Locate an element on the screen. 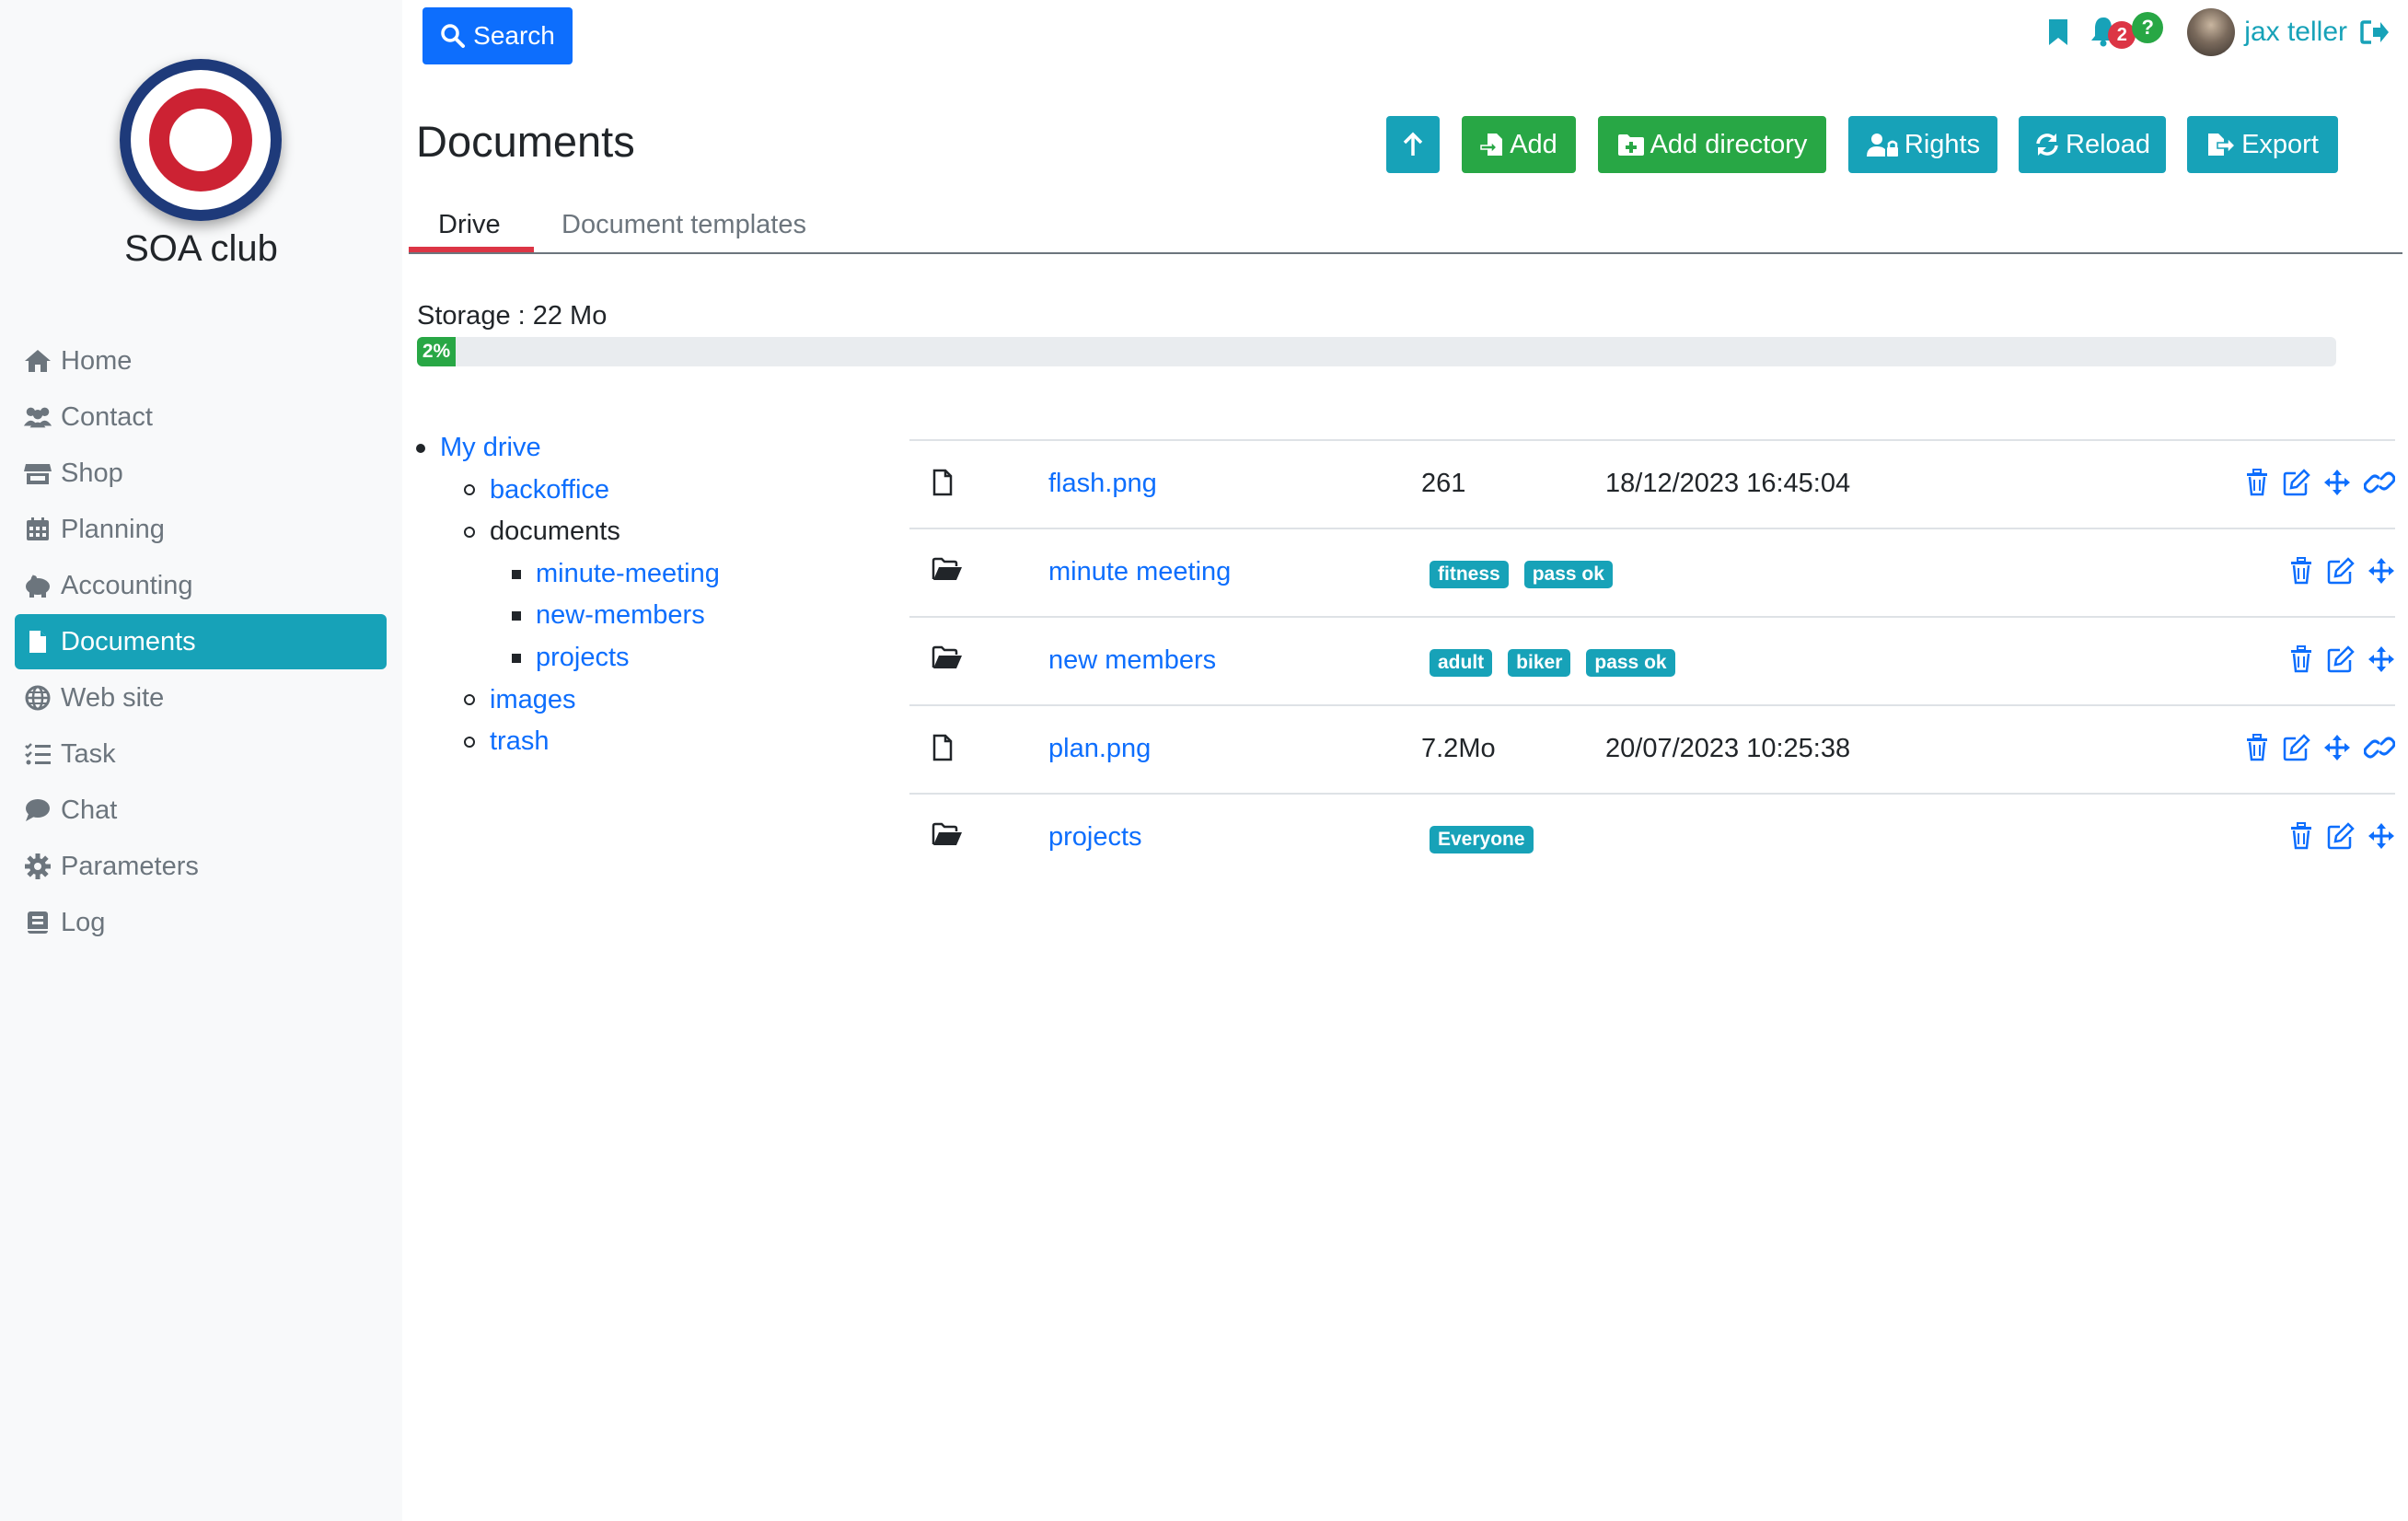 The image size is (2408, 1521). tree-item: backoffice is located at coordinates (568, 491).